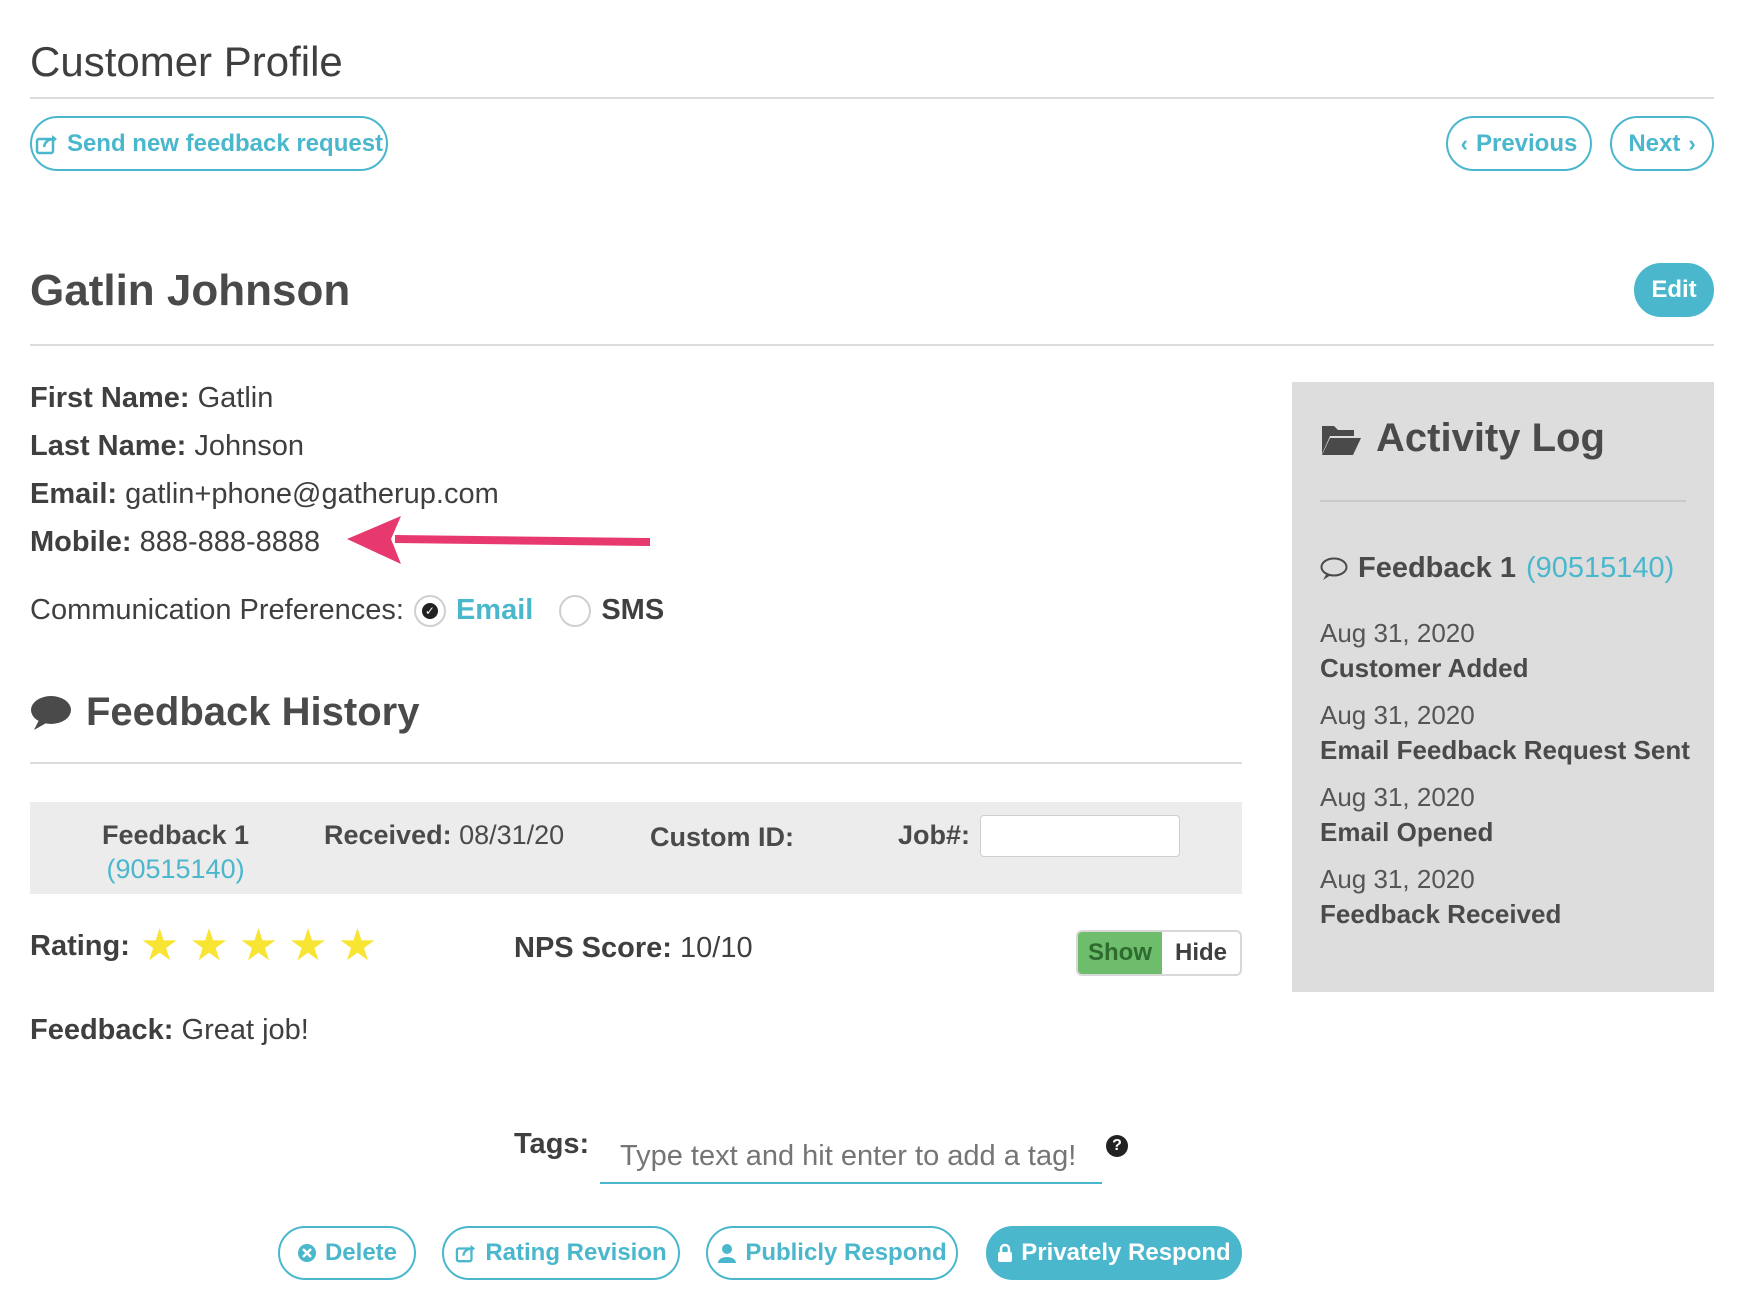  What do you see at coordinates (552, 1144) in the screenshot?
I see `tags-label: Tags:` at bounding box center [552, 1144].